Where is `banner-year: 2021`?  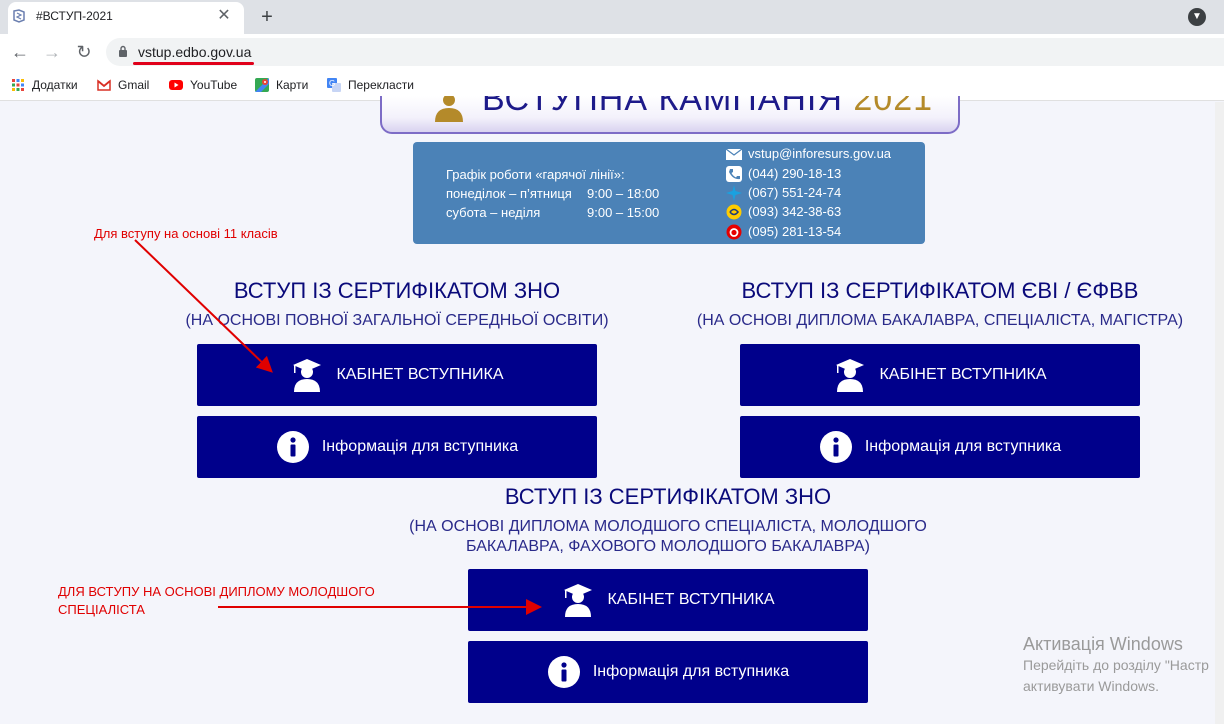 banner-year: 2021 is located at coordinates (893, 107).